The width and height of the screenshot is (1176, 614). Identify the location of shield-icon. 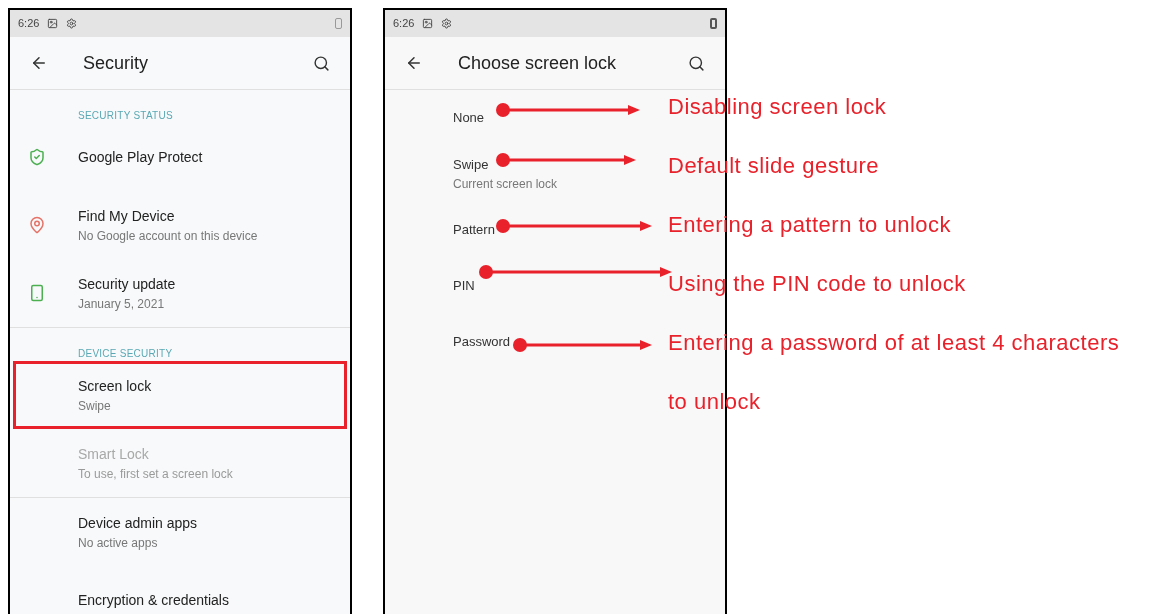
(37, 157).